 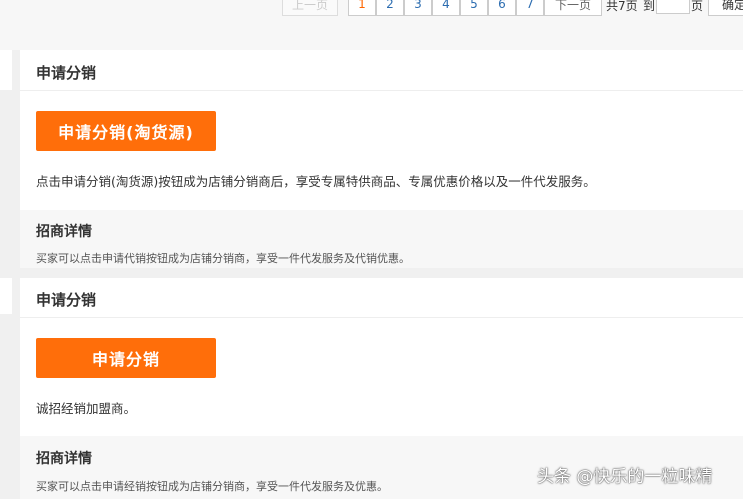 I want to click on pagination-bar: 上一页 1 2 3 4 5 6 7 下一页 共7页 到 页 确定, so click(x=371, y=25).